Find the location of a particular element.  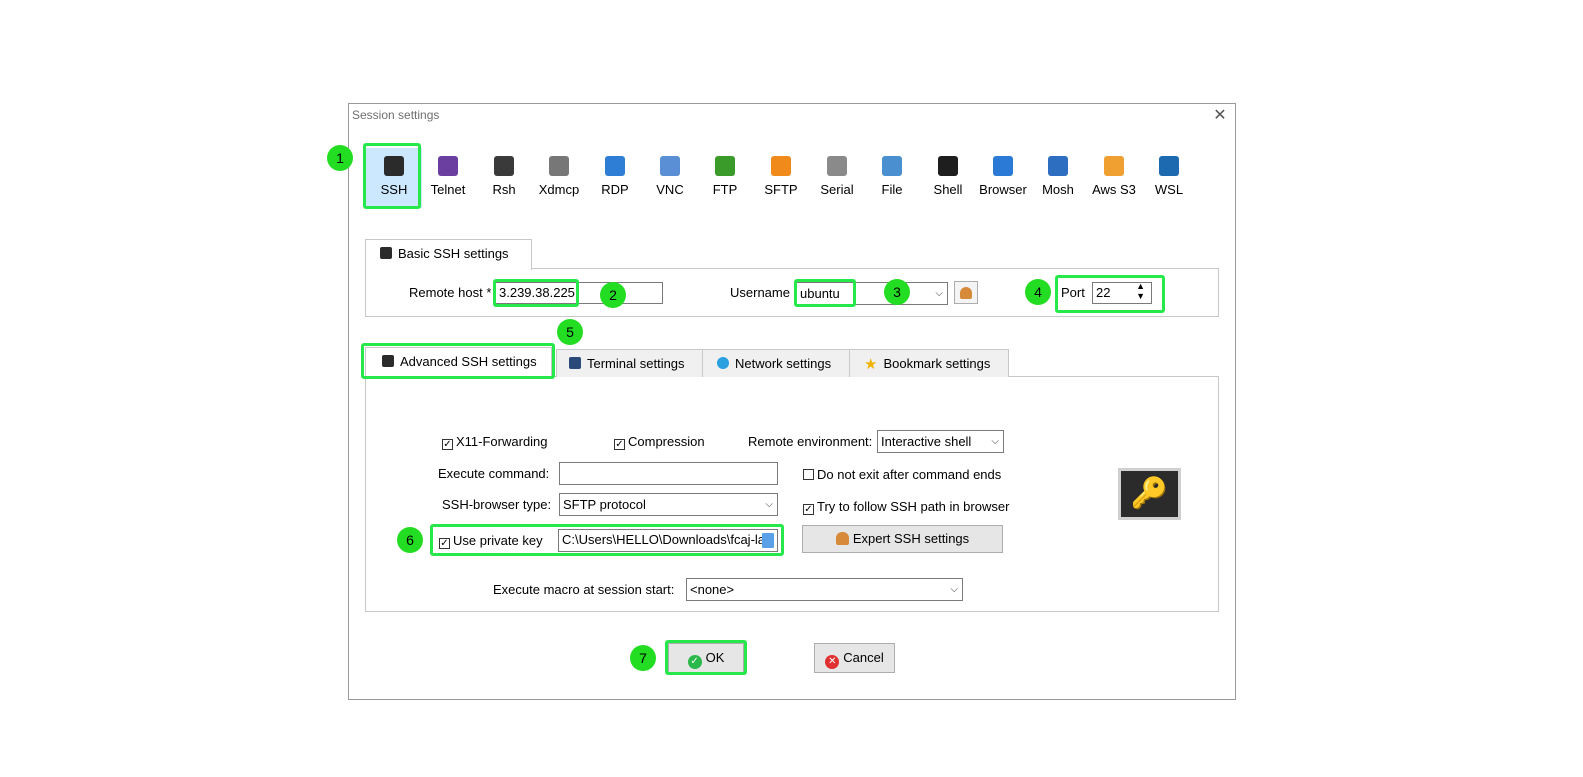

tab-network-settings: Network settings is located at coordinates (776, 363).